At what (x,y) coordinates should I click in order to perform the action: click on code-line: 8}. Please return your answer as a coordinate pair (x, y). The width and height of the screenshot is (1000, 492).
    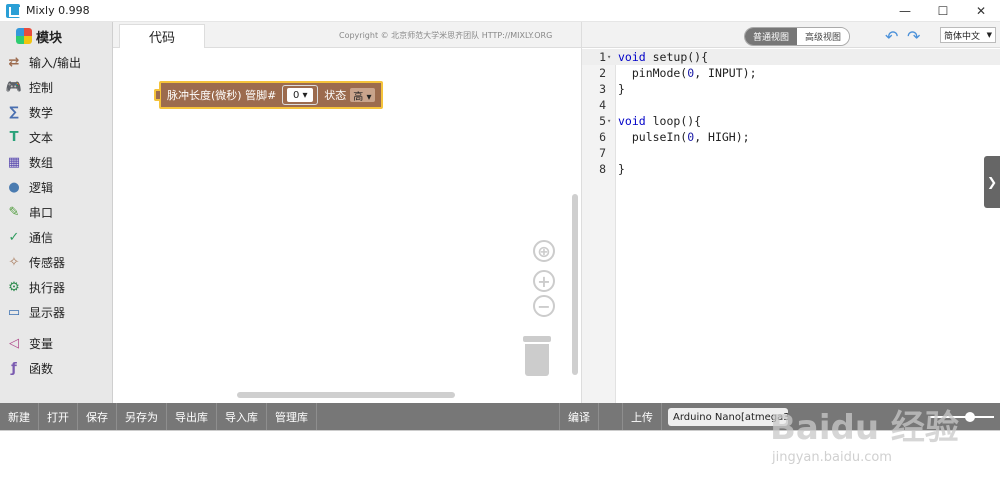
    Looking at the image, I should click on (791, 169).